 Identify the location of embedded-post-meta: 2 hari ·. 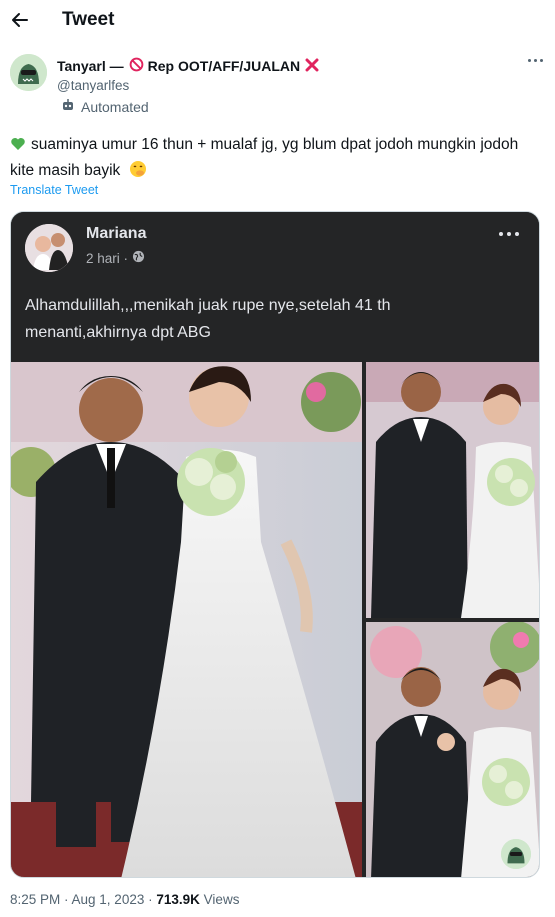
(115, 258).